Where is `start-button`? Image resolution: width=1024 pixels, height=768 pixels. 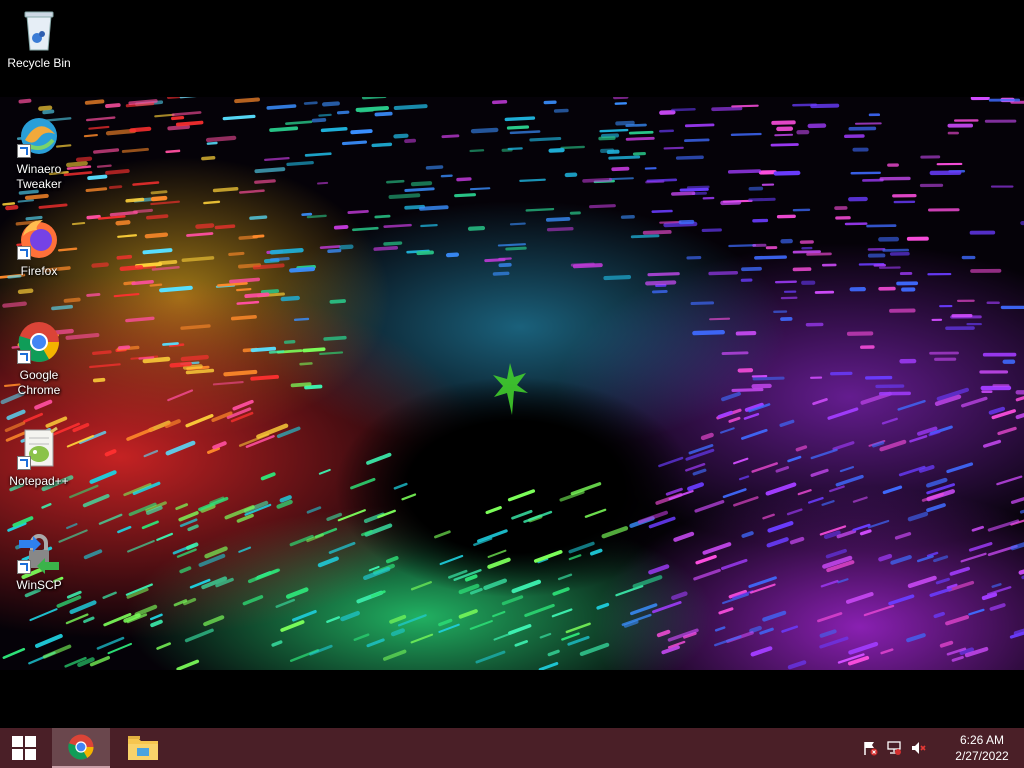 start-button is located at coordinates (24, 748).